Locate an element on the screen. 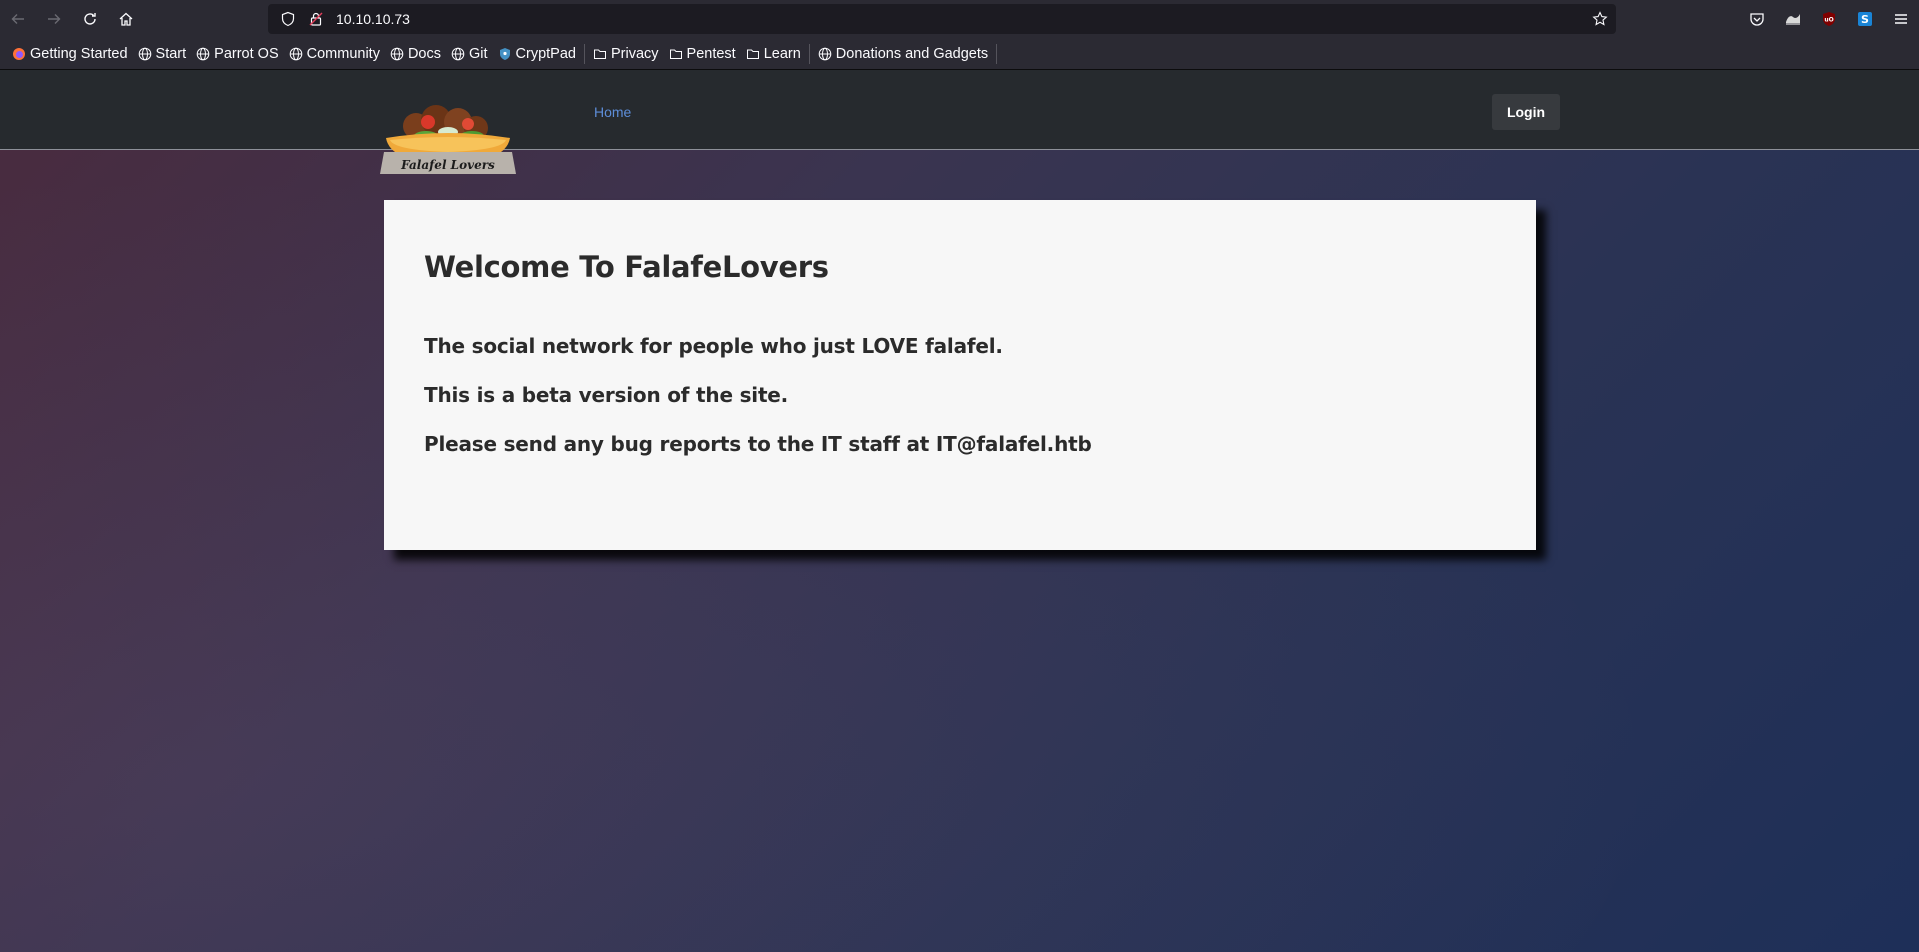 The width and height of the screenshot is (1919, 952). welcome-heading: Welcome To FalafeLovers is located at coordinates (626, 267).